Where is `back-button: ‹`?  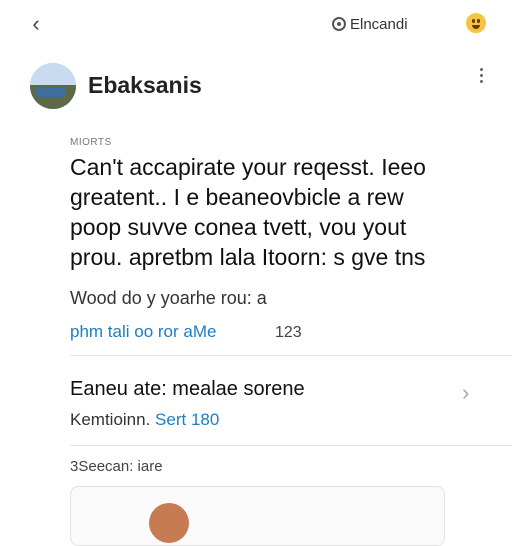
back-button: ‹ is located at coordinates (36, 24).